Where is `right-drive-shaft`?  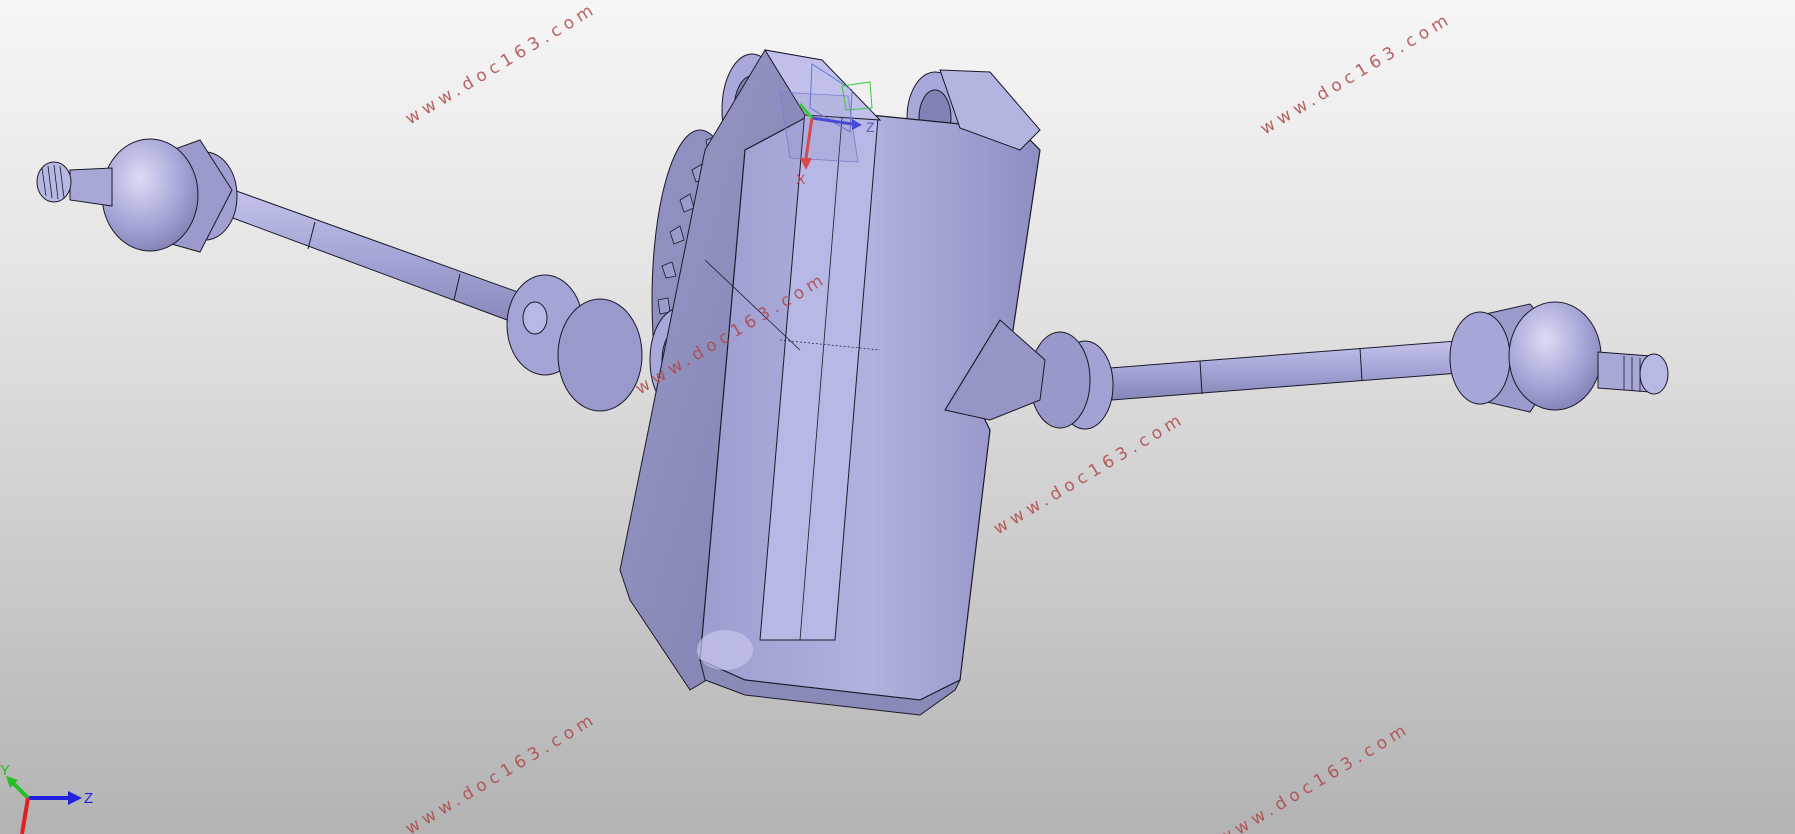
right-drive-shaft is located at coordinates (1349, 365).